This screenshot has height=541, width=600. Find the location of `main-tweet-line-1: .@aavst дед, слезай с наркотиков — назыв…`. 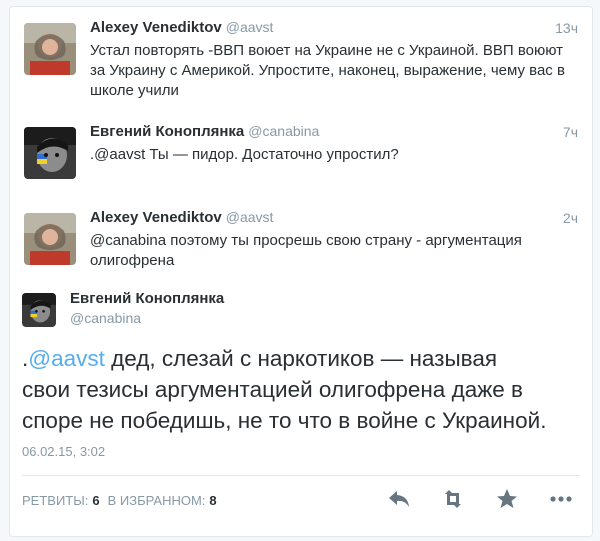

main-tweet-line-1: .@aavst дед, слезай с наркотиков — назыв… is located at coordinates (304, 358).